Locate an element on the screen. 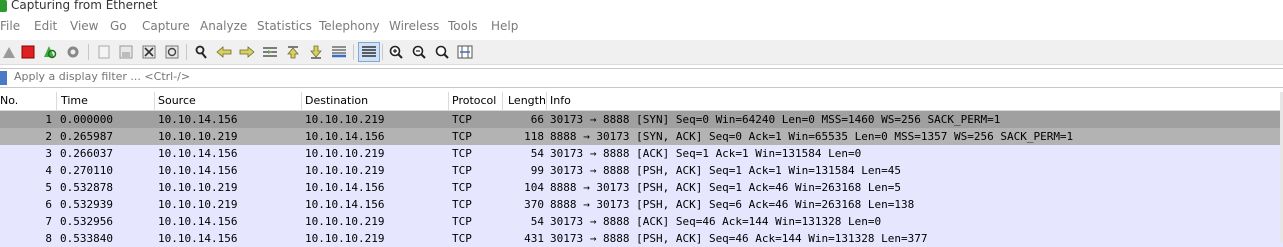 The width and height of the screenshot is (1283, 247). go-last-icon is located at coordinates (315, 51).